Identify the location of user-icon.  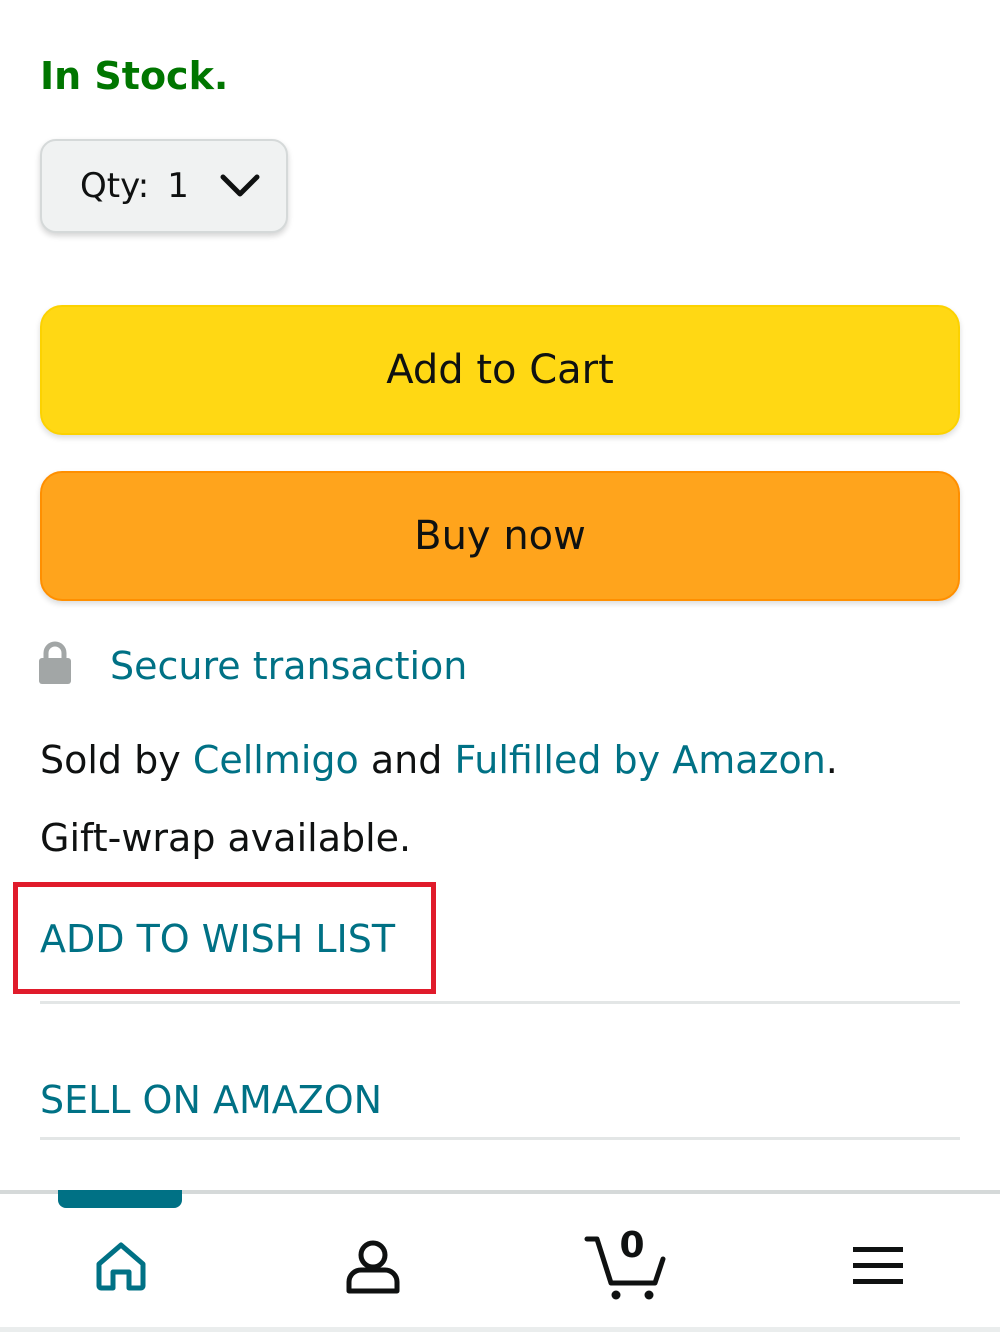
(373, 1267).